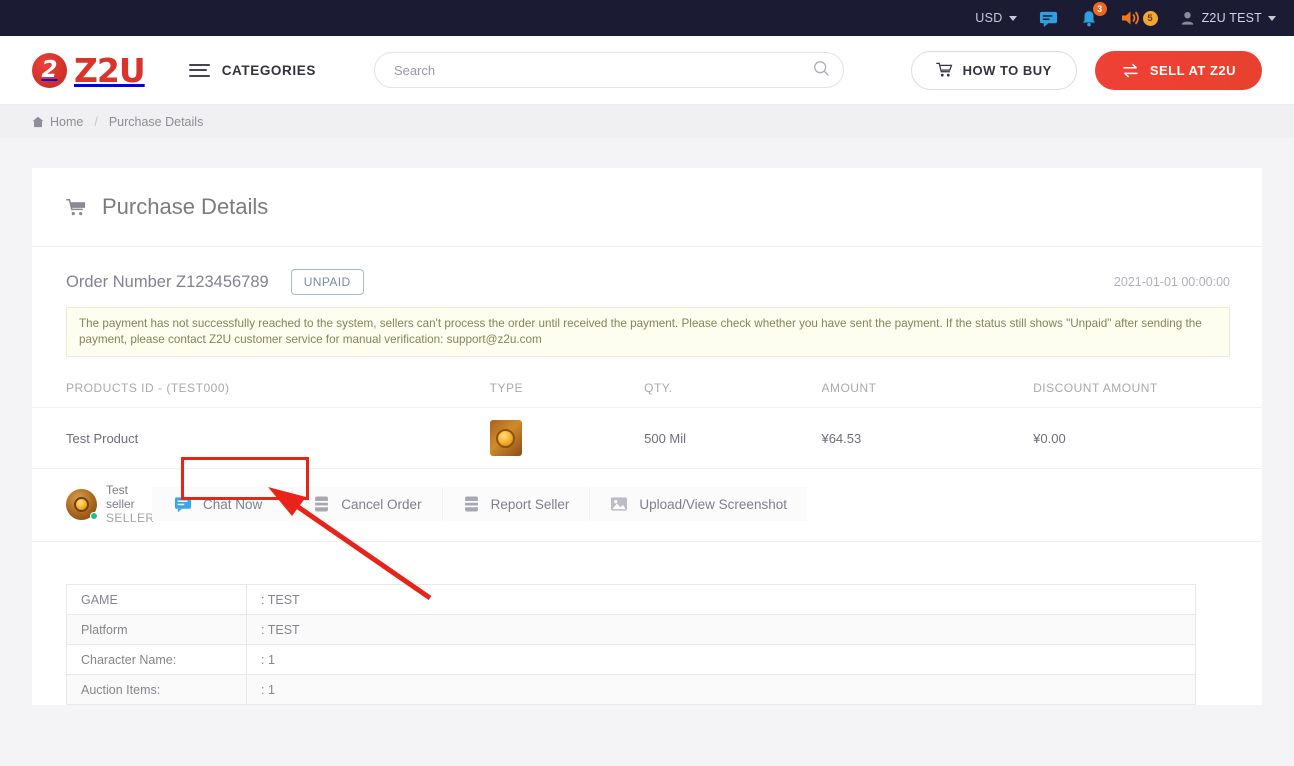  What do you see at coordinates (841, 438) in the screenshot?
I see `product-amount: ¥64.53` at bounding box center [841, 438].